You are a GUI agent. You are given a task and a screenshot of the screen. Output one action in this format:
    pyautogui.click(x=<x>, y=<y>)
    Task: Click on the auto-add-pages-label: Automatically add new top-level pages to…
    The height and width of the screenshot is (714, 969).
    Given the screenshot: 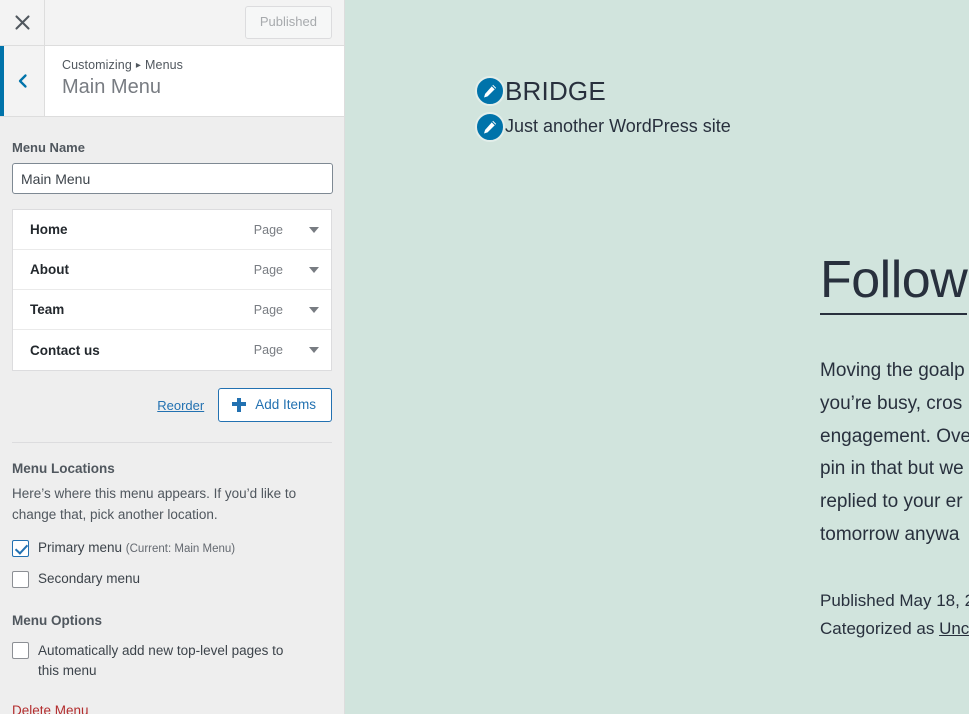 What is the action you would take?
    pyautogui.click(x=161, y=660)
    